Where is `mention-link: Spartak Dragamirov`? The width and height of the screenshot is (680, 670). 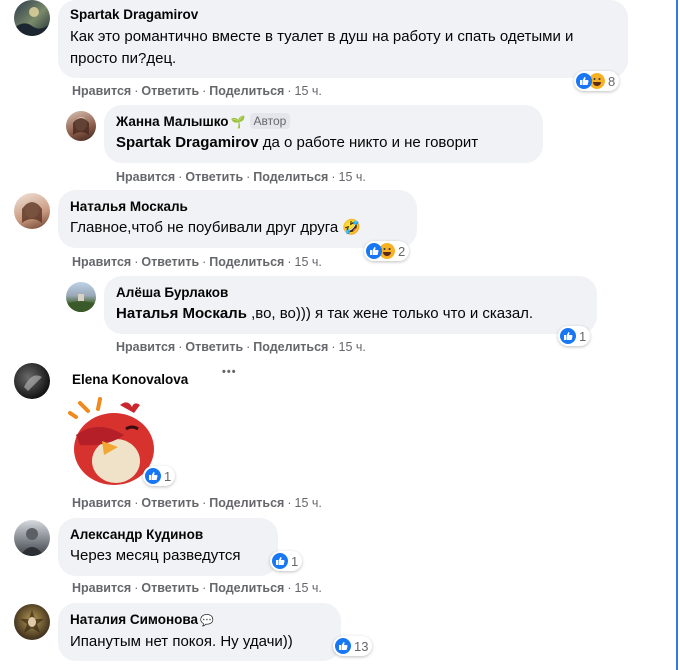
mention-link: Spartak Dragamirov is located at coordinates (187, 142).